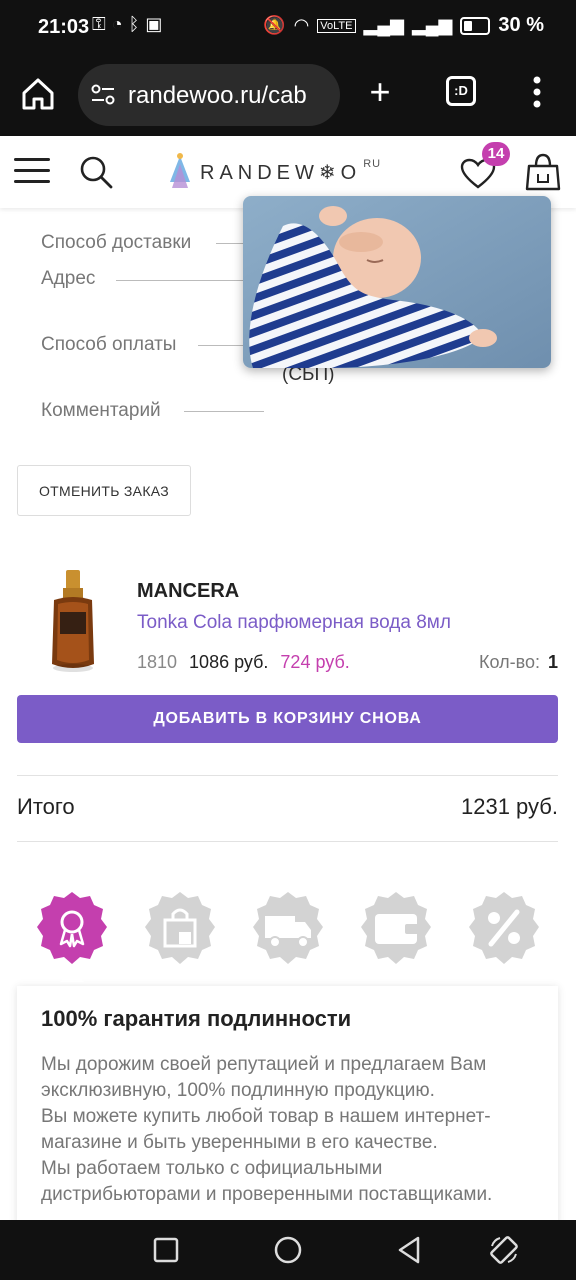 The width and height of the screenshot is (576, 1280). I want to click on product-brand: MANCERA, so click(188, 591).